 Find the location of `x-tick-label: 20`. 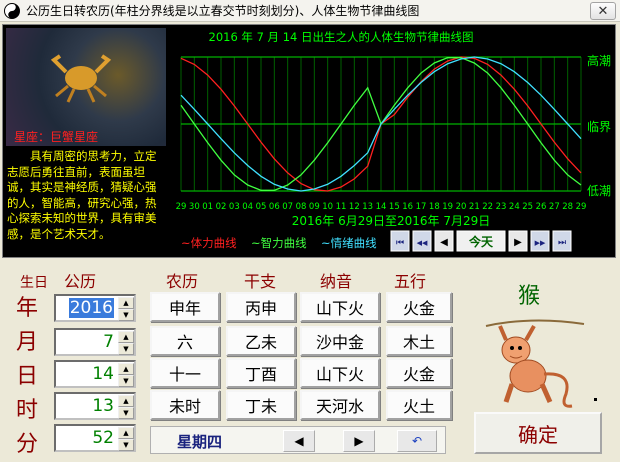

x-tick-label: 20 is located at coordinates (461, 207).